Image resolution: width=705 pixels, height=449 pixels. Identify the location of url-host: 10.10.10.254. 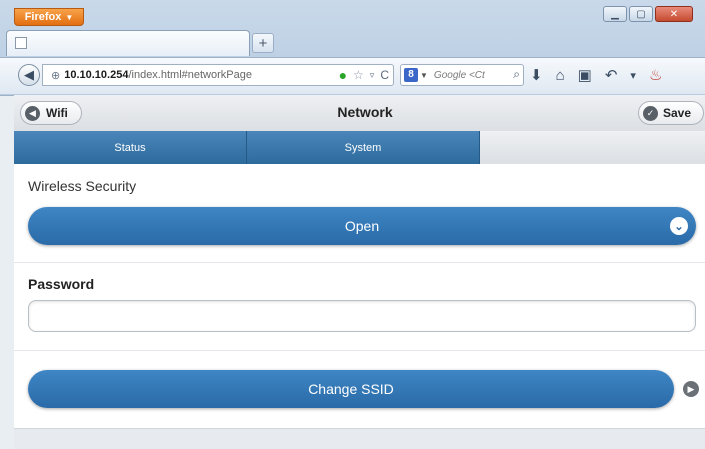
(96, 75).